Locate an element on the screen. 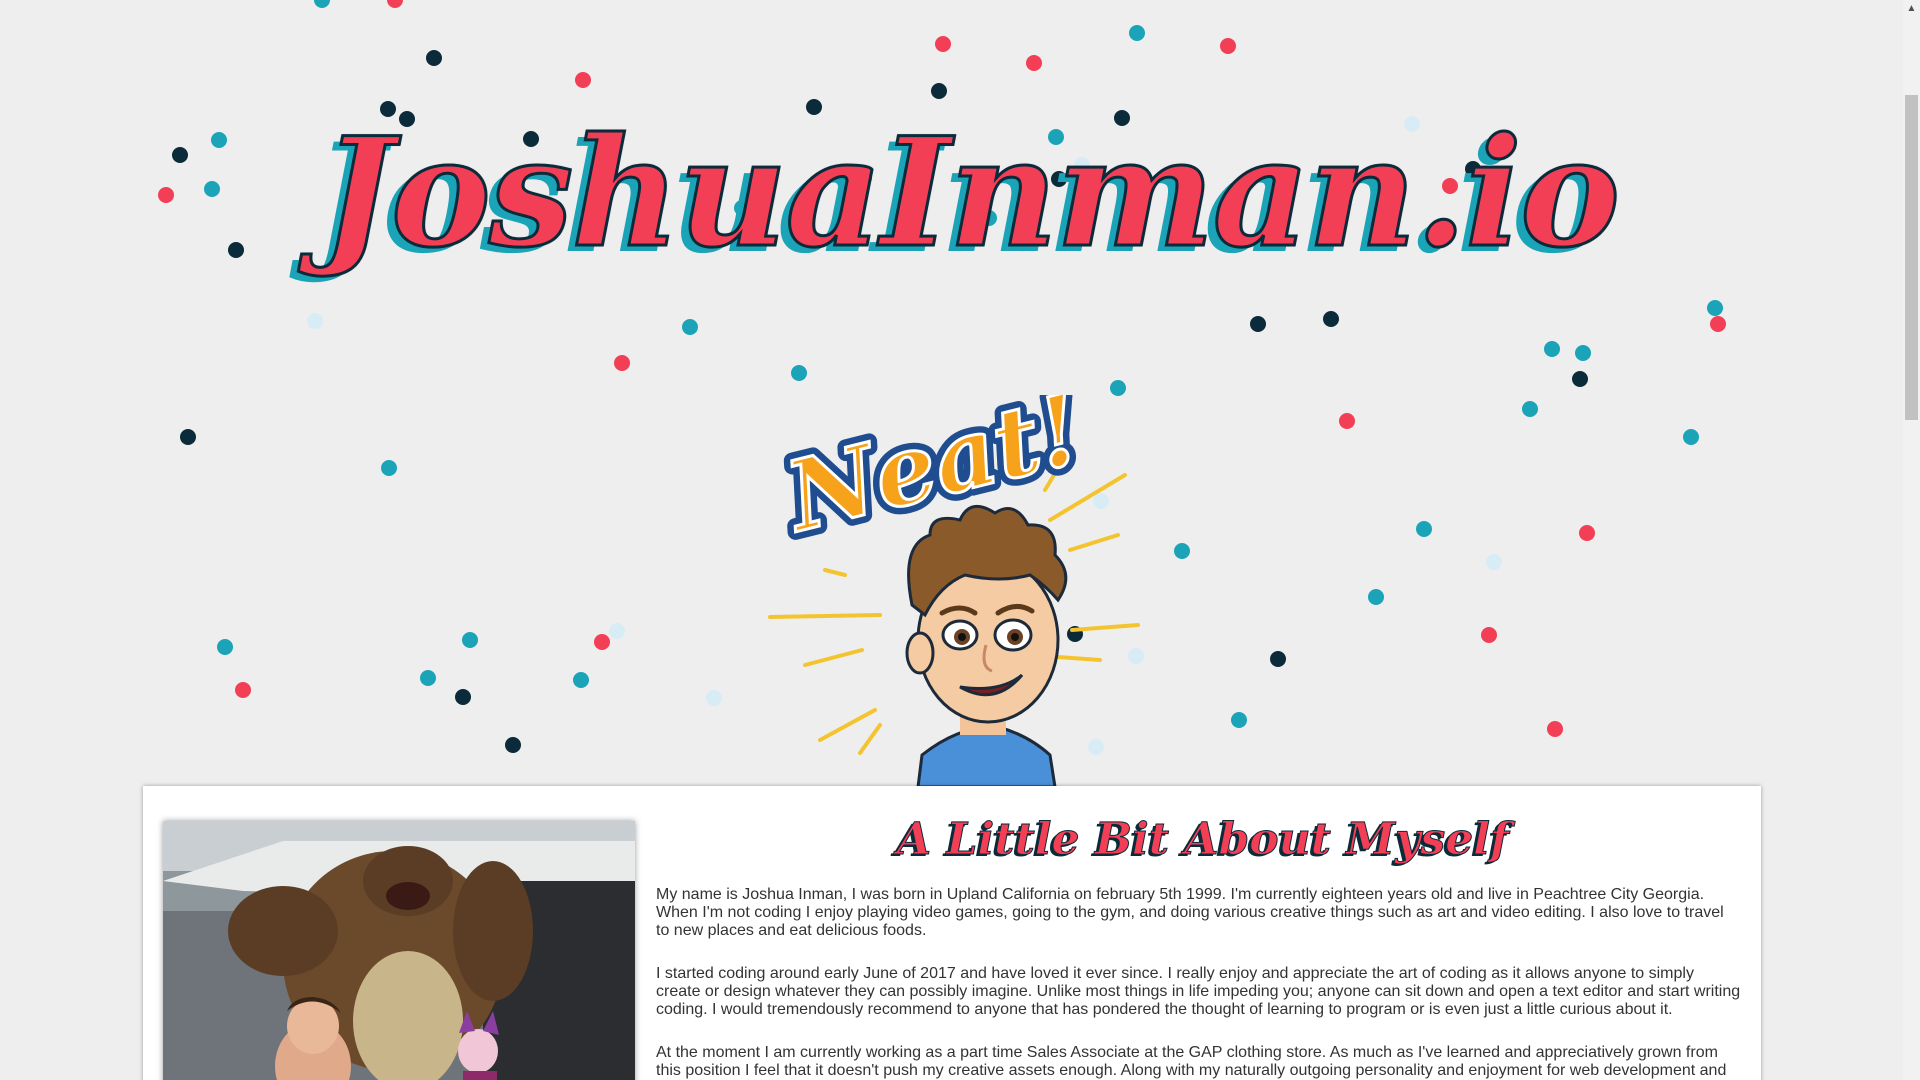 This screenshot has width=1920, height=1080. chevron-up-icon: ▲ is located at coordinates (1911, 8).